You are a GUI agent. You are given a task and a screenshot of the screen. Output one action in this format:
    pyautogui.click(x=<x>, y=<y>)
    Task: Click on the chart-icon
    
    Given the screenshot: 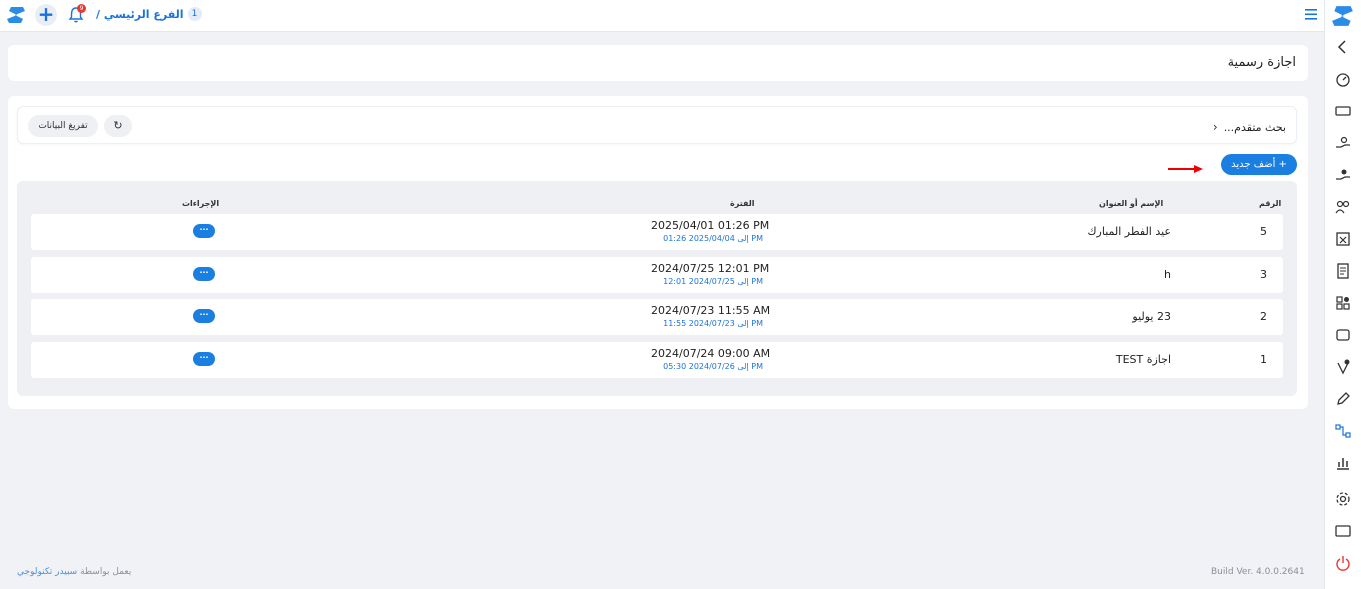 What is the action you would take?
    pyautogui.click(x=1343, y=463)
    